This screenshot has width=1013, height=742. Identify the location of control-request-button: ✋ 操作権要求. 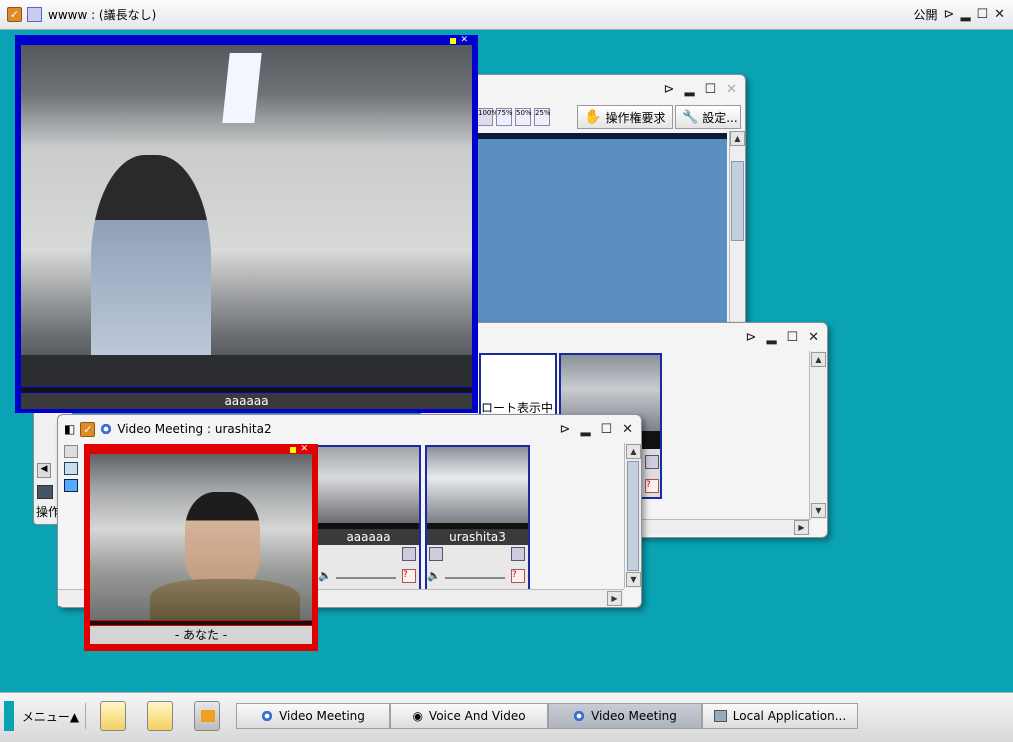
(625, 117).